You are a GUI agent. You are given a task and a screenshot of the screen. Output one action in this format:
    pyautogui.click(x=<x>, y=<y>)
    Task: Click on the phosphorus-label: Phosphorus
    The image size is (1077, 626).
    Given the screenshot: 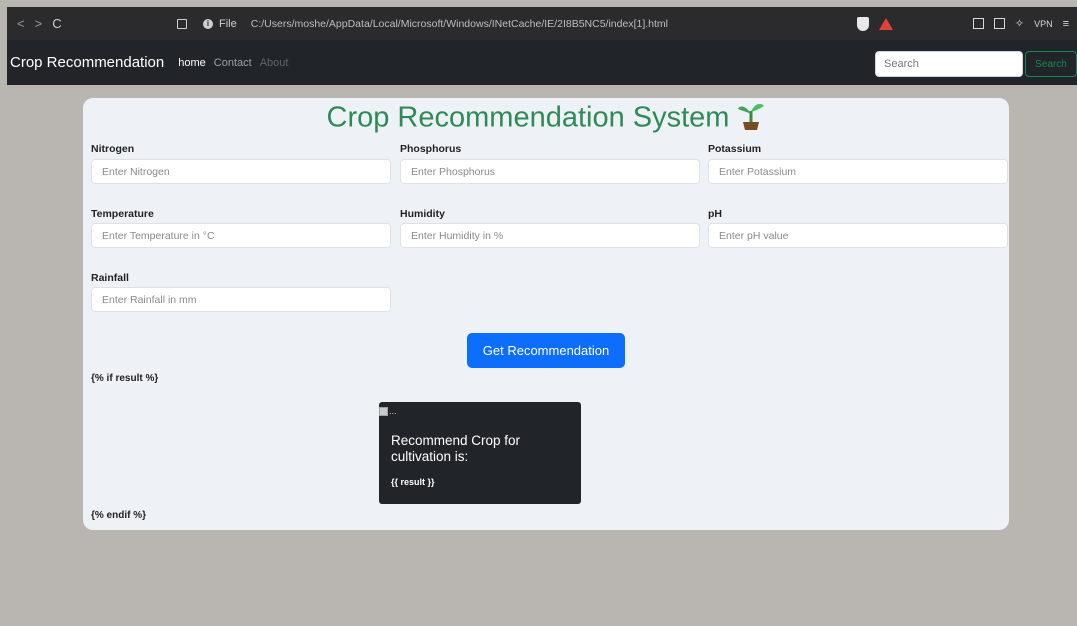 What is the action you would take?
    pyautogui.click(x=431, y=149)
    